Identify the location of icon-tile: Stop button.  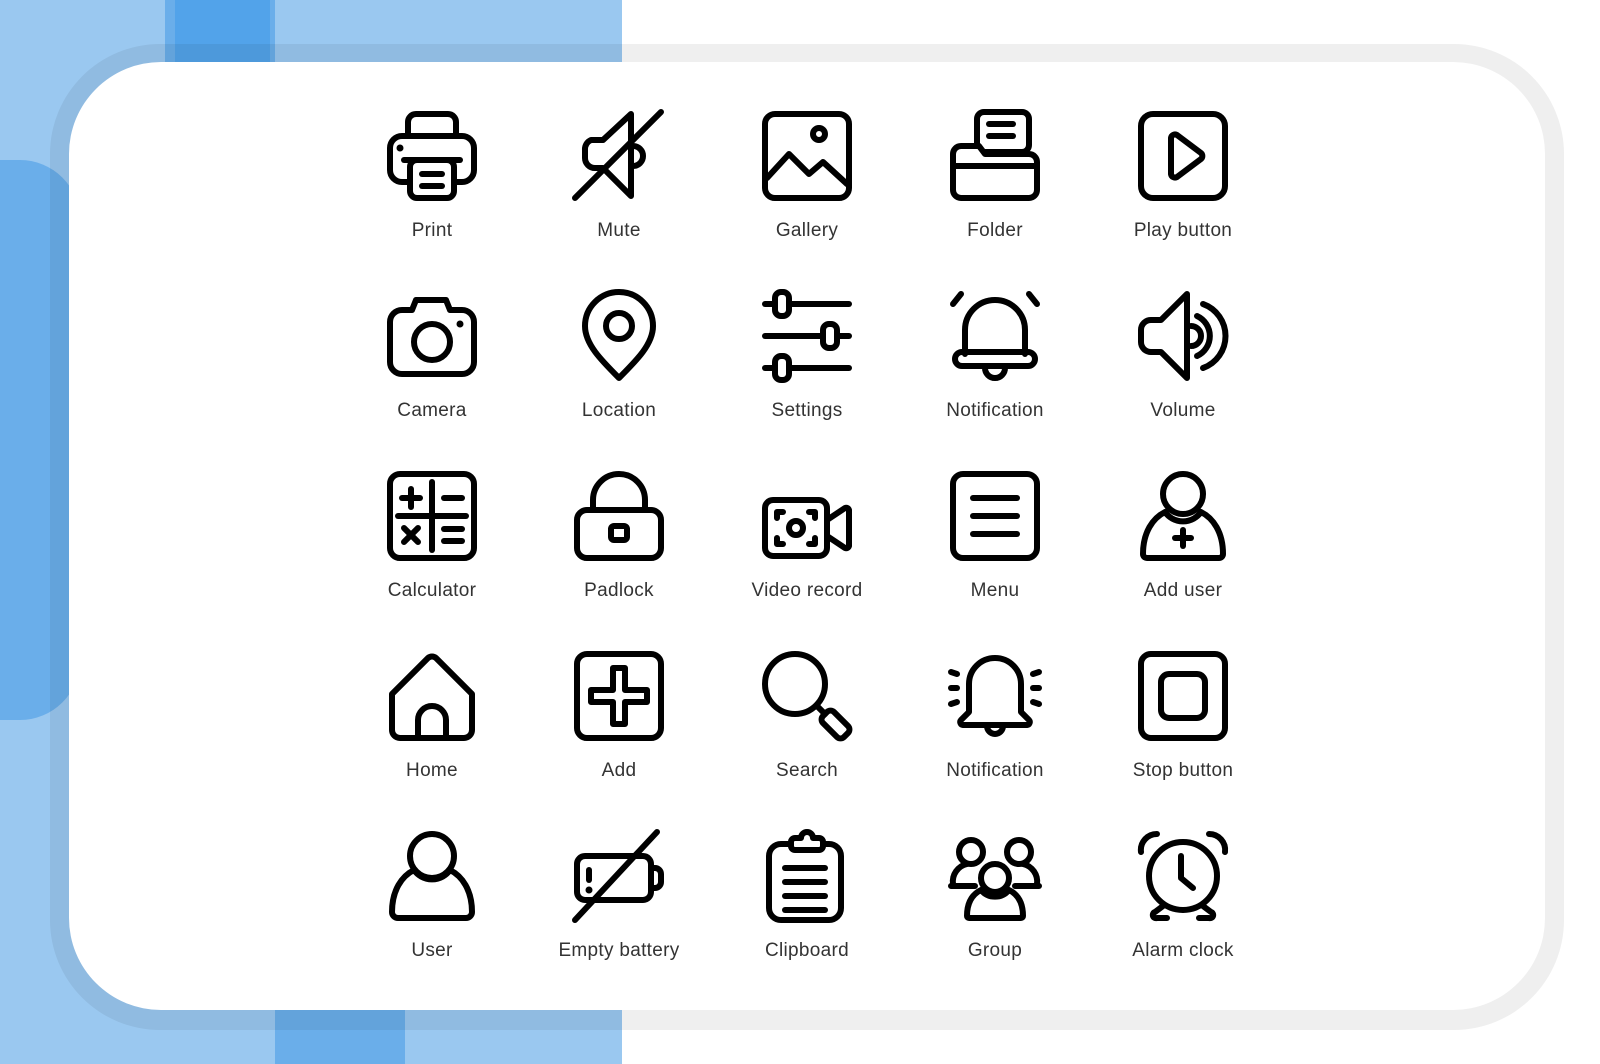
(1183, 733).